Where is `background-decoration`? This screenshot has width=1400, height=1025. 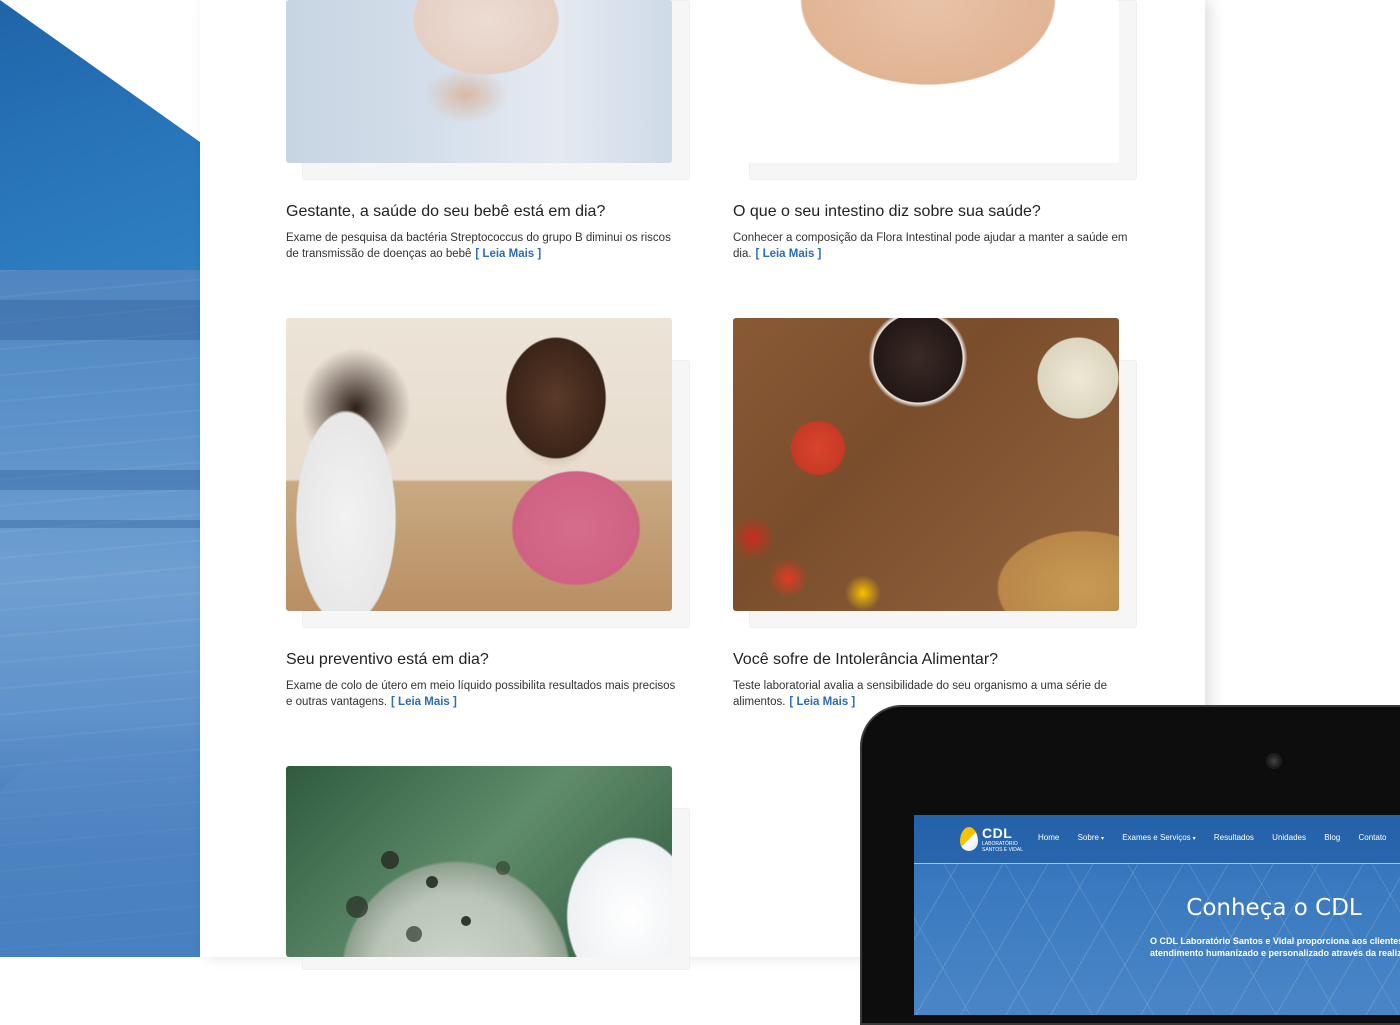
background-decoration is located at coordinates (100, 478).